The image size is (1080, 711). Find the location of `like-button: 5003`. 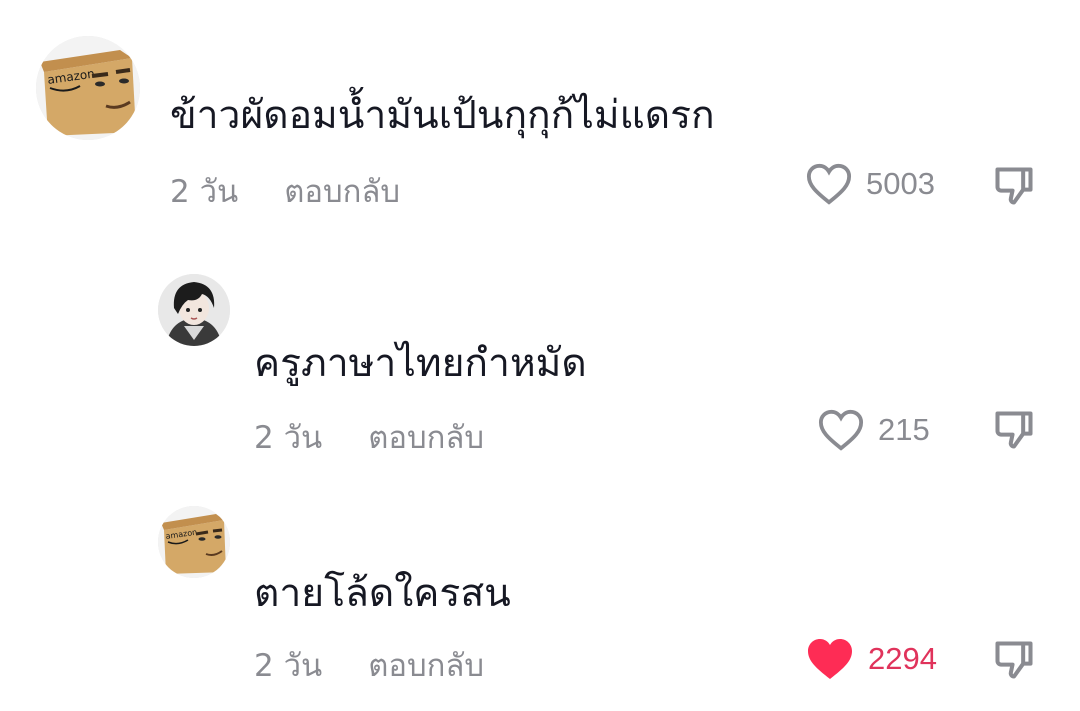

like-button: 5003 is located at coordinates (870, 184).